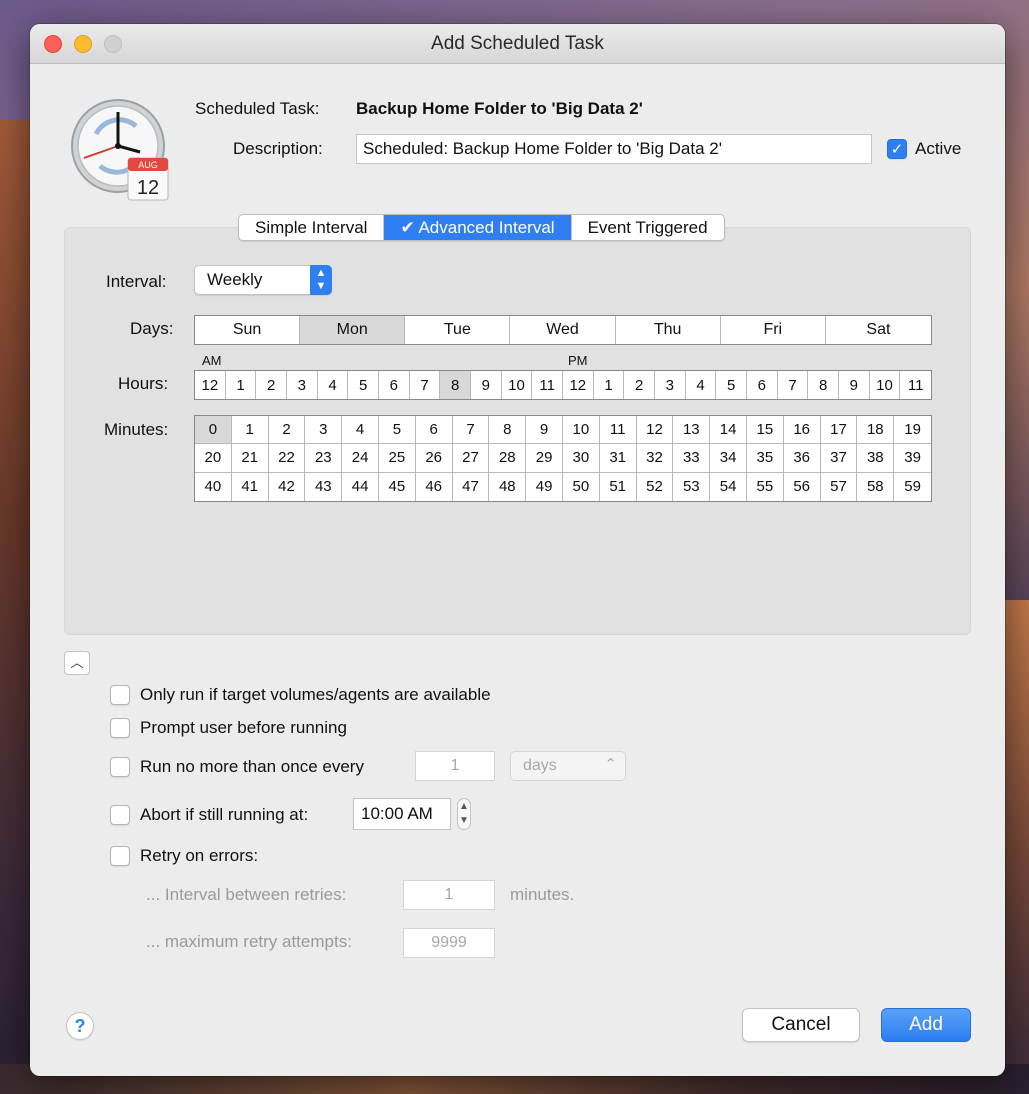 Image resolution: width=1029 pixels, height=1094 pixels. I want to click on minute-cell: 36, so click(802, 458).